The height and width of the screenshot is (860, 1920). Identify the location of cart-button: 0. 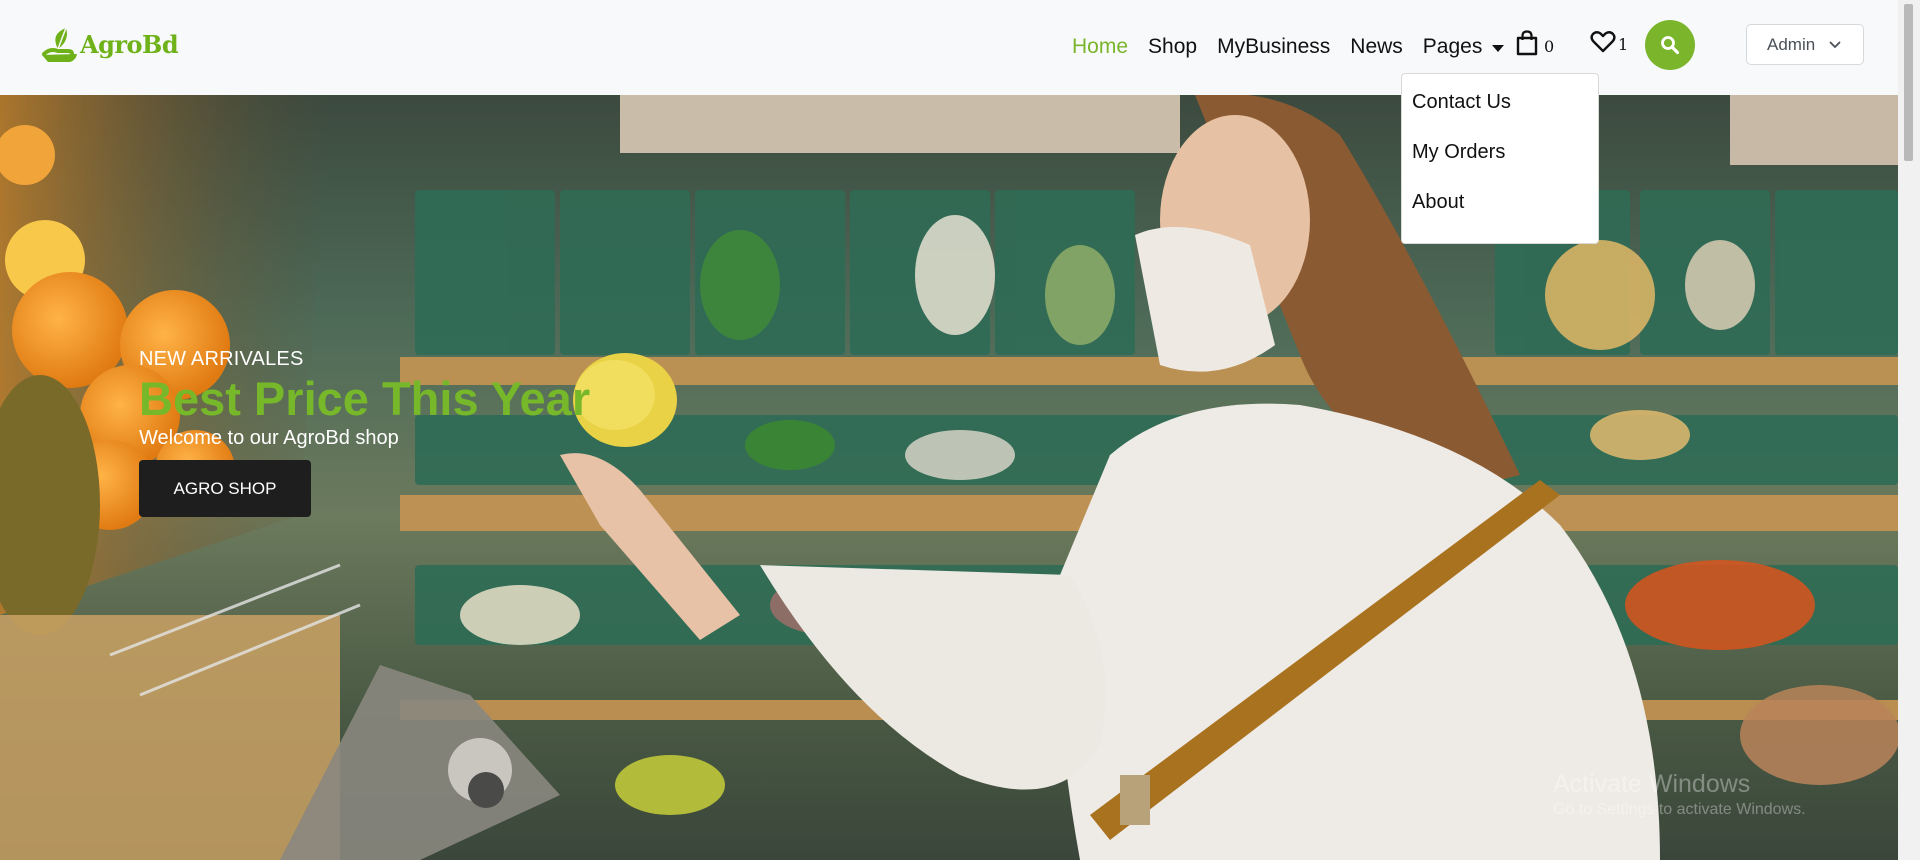
(1535, 43).